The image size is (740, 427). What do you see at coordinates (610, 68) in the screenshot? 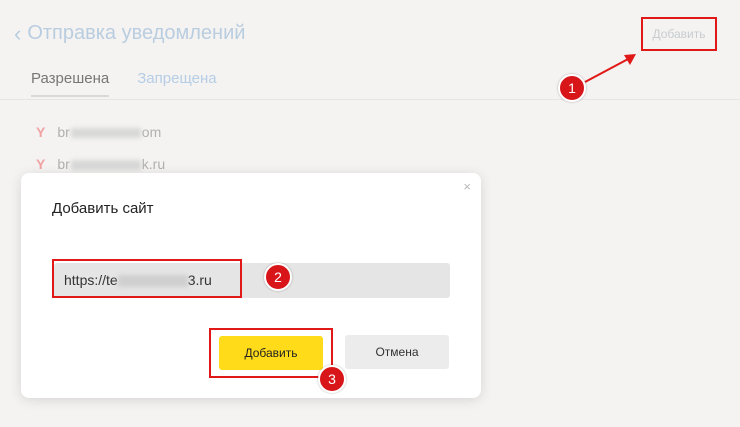
I see `annotation-arrow` at bounding box center [610, 68].